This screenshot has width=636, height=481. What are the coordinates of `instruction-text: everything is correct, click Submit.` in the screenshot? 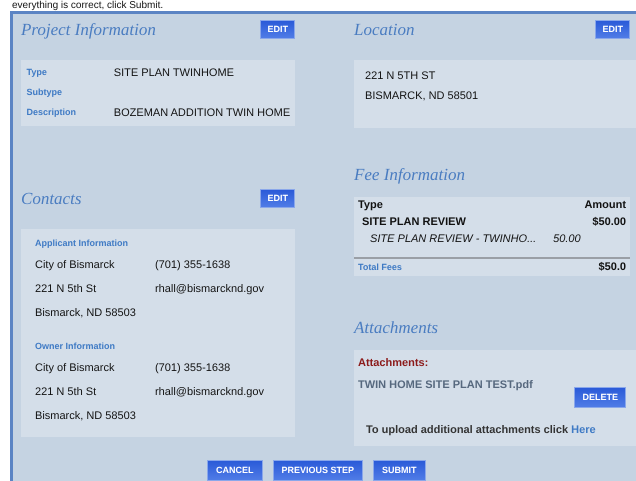 It's located at (88, 5).